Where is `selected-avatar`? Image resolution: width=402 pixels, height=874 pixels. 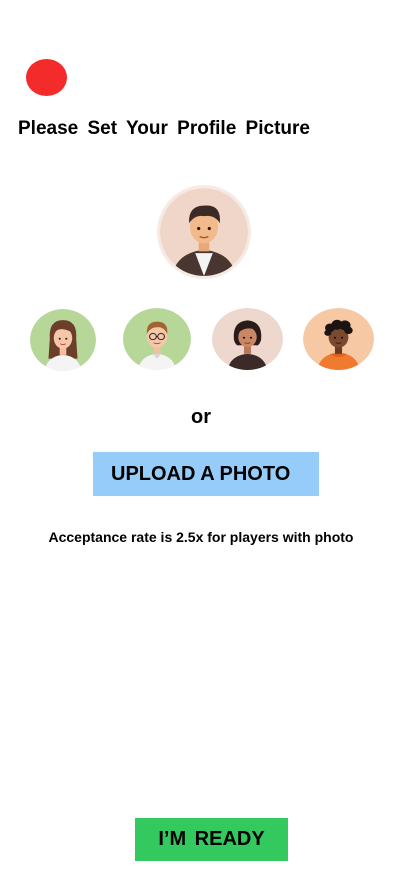 selected-avatar is located at coordinates (204, 232).